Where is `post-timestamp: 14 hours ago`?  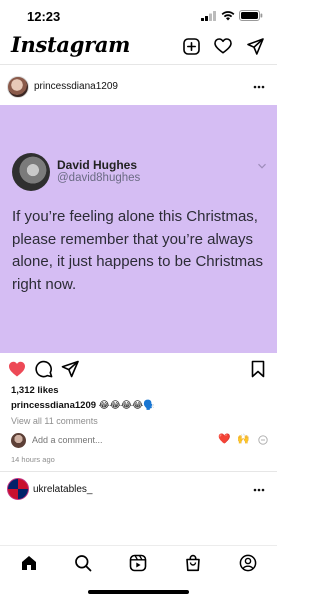 post-timestamp: 14 hours ago is located at coordinates (33, 459).